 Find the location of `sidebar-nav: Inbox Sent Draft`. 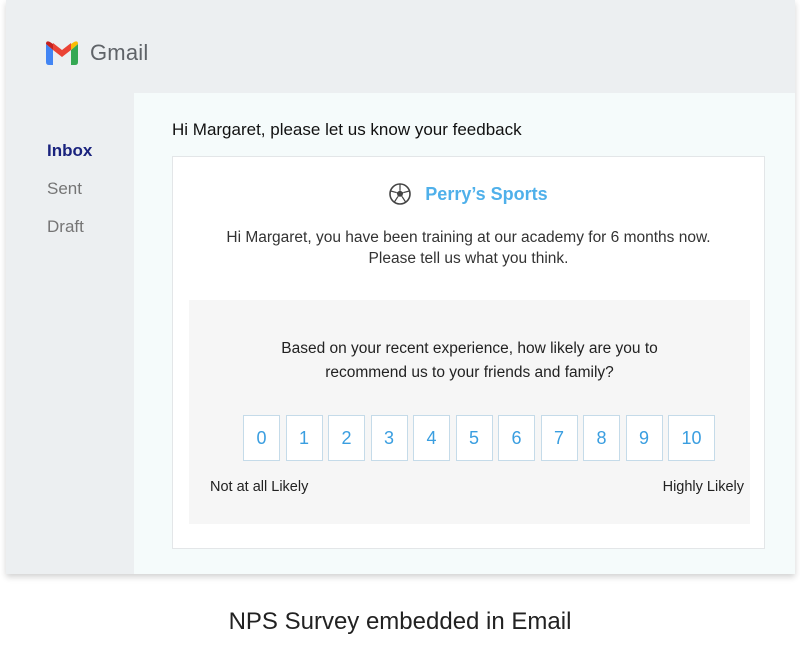

sidebar-nav: Inbox Sent Draft is located at coordinates (69, 197).